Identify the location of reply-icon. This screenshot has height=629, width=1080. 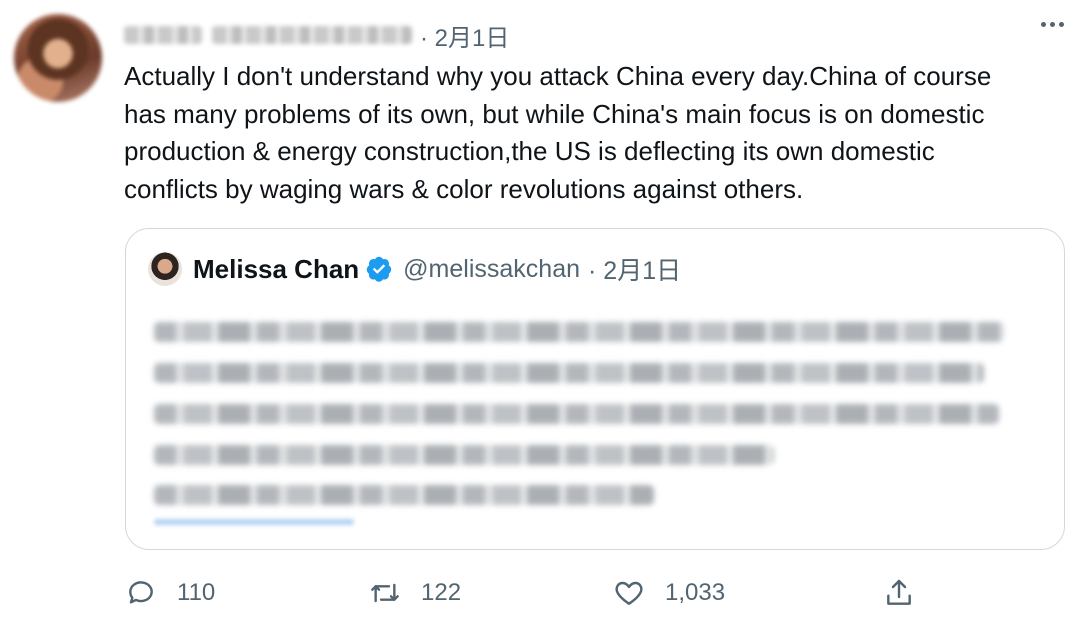
(141, 592).